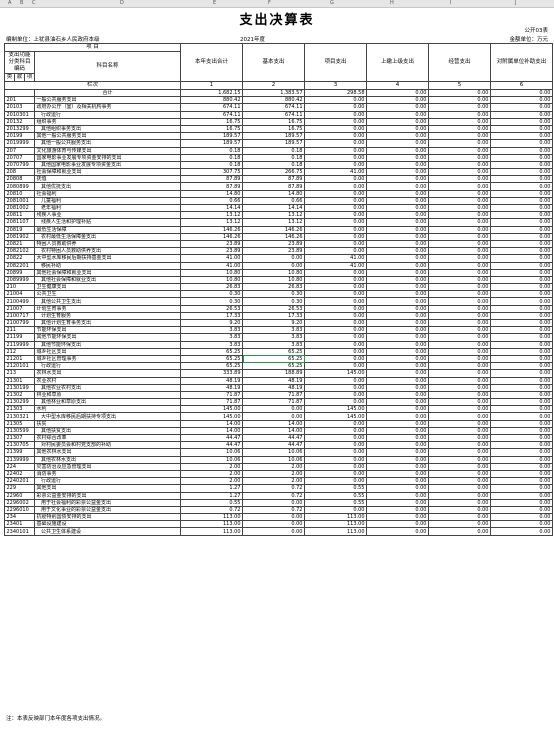 The height and width of the screenshot is (729, 554). What do you see at coordinates (211, 488) in the screenshot?
I see `cell-value: 1.27` at bounding box center [211, 488].